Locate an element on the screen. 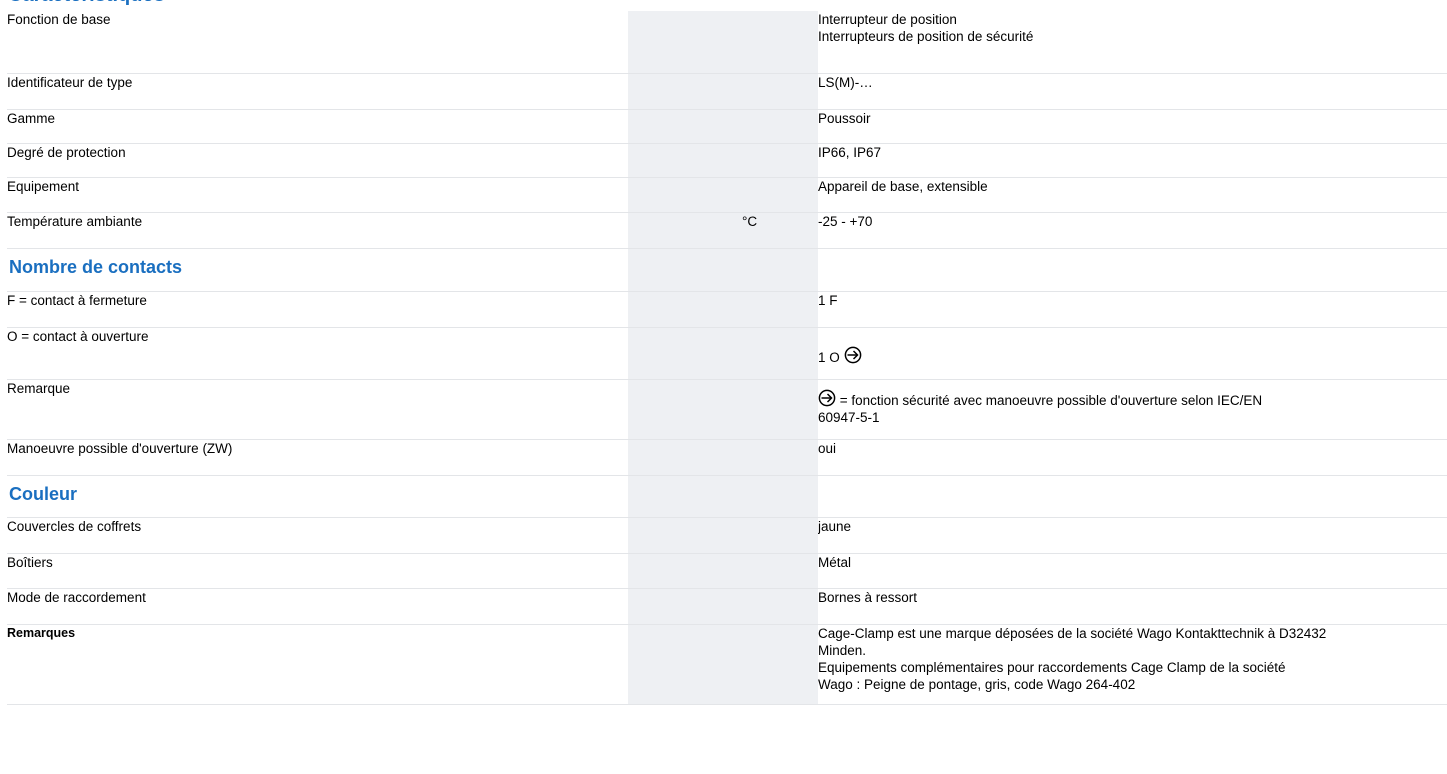 The width and height of the screenshot is (1447, 774). table-row: F = contact à fermeture 1 F is located at coordinates (727, 309).